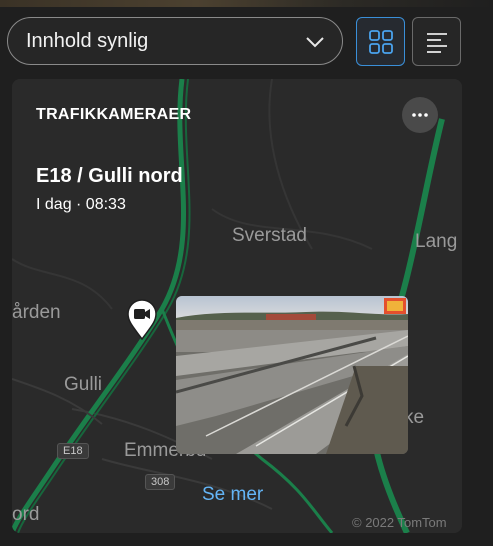 This screenshot has height=546, width=493. Describe the element at coordinates (232, 495) in the screenshot. I see `see-more-link: Se mer` at that location.